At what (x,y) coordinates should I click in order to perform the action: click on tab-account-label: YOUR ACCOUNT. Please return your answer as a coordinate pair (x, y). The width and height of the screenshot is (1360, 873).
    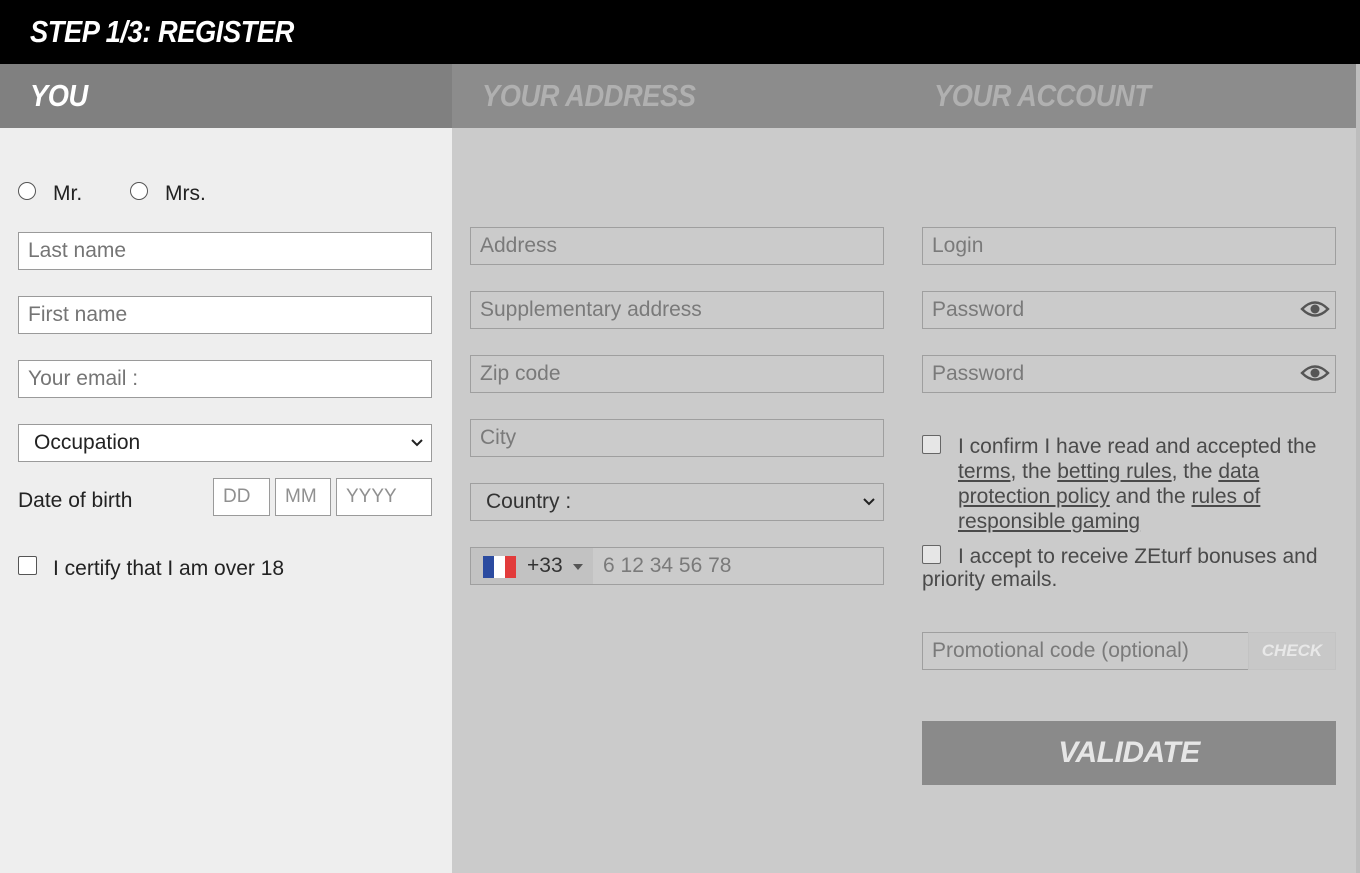
    Looking at the image, I should click on (1042, 95).